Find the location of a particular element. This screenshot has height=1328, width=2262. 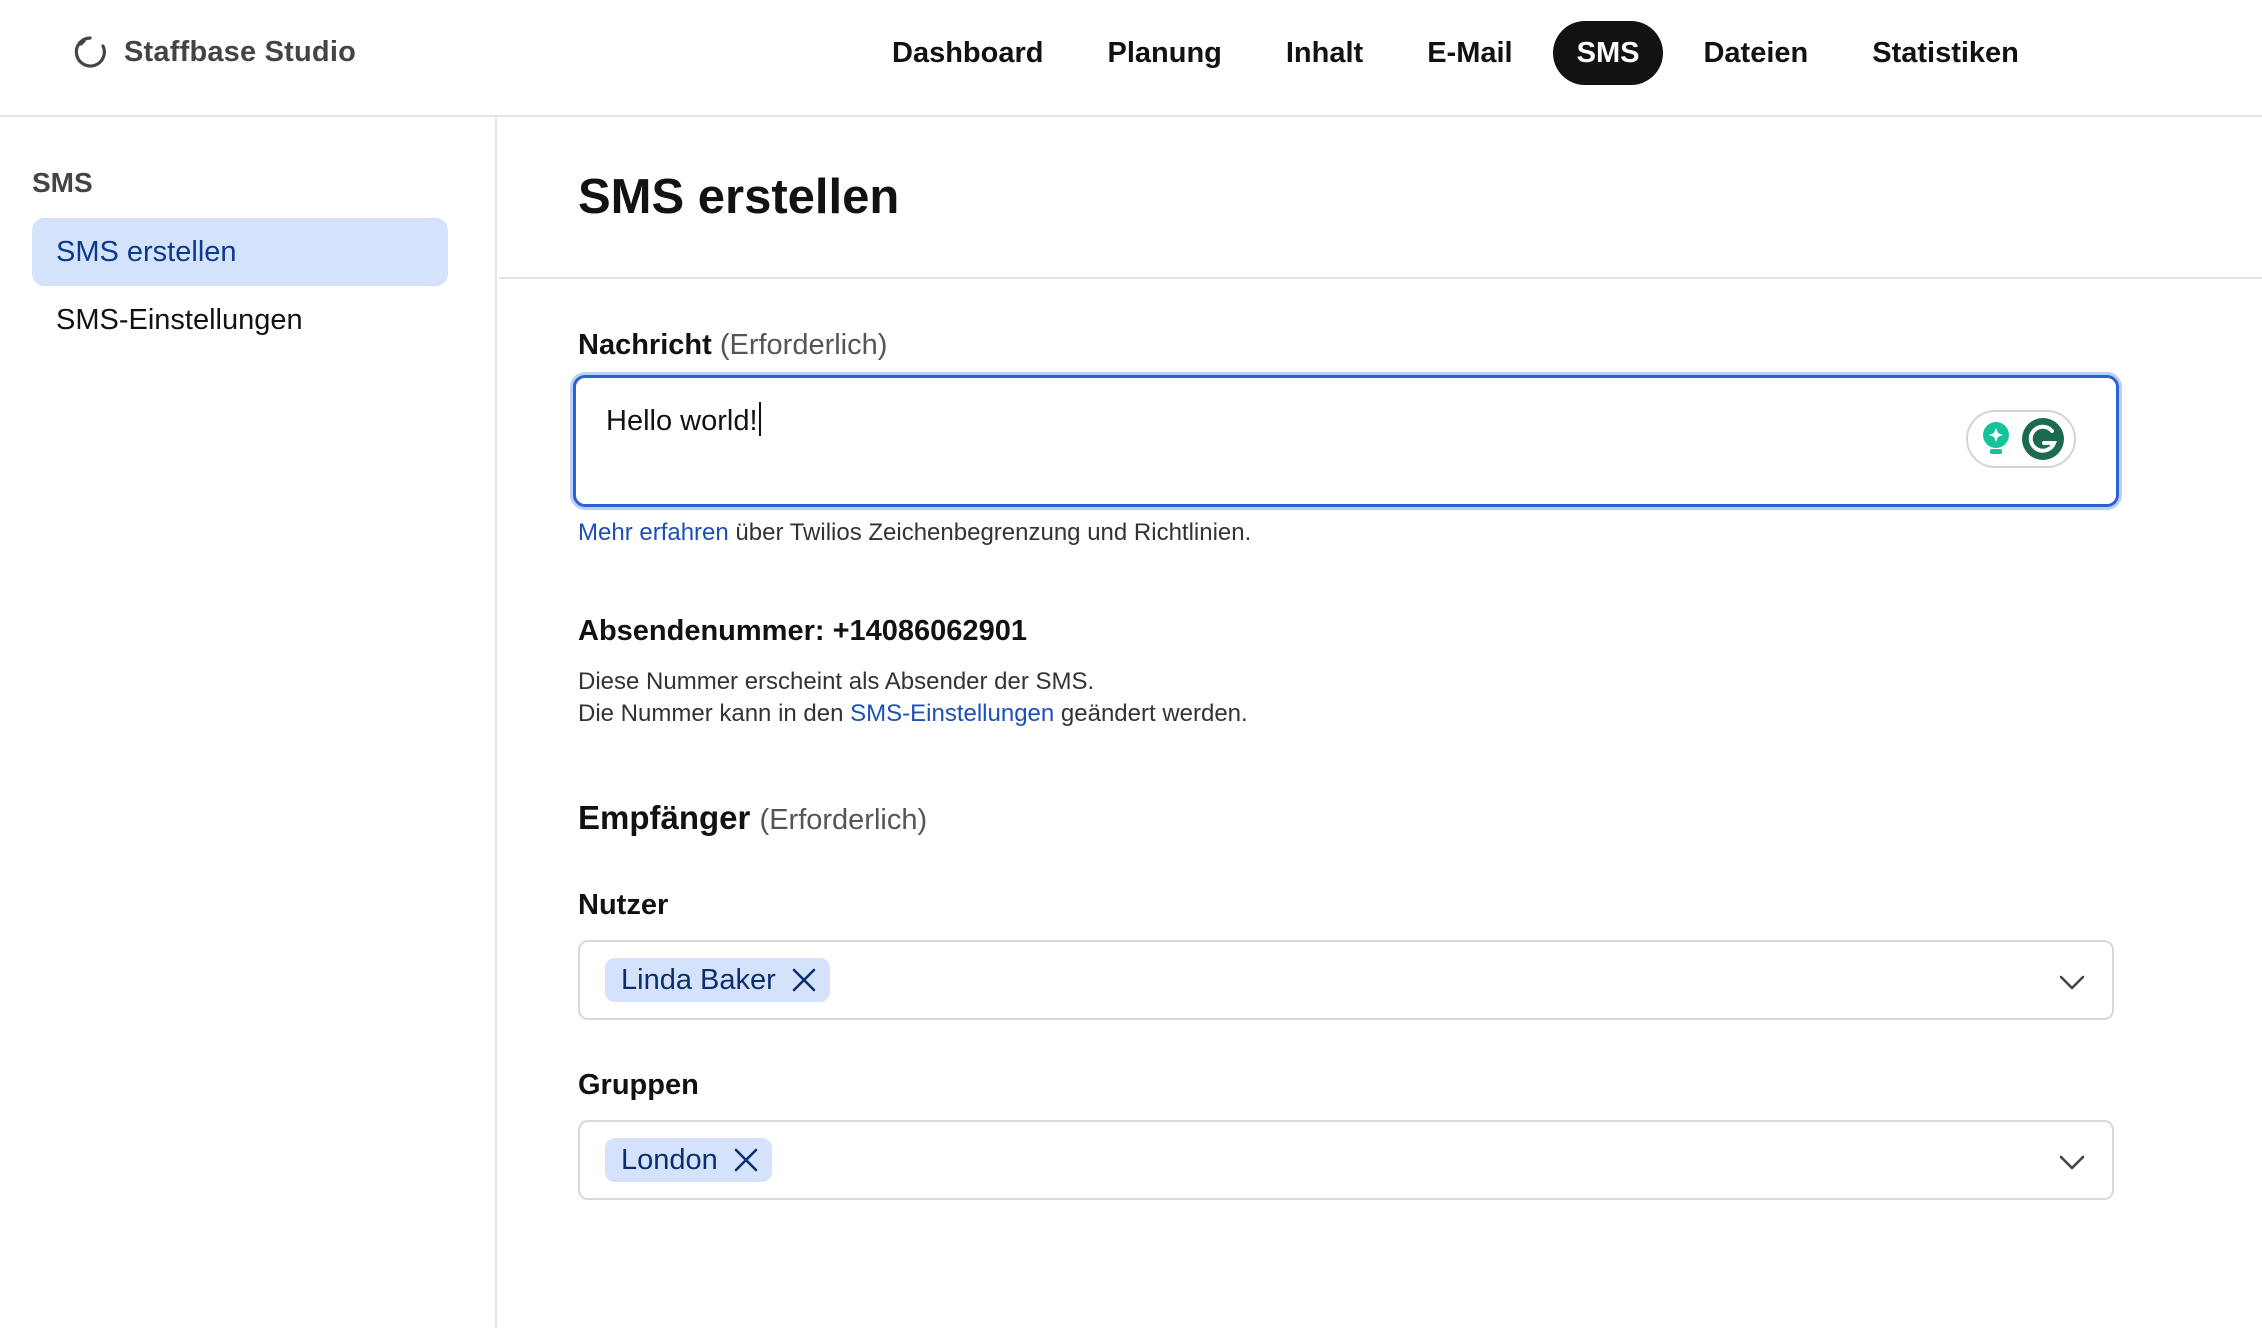

sender-number: Absendenummer: +14086062901 is located at coordinates (802, 631).